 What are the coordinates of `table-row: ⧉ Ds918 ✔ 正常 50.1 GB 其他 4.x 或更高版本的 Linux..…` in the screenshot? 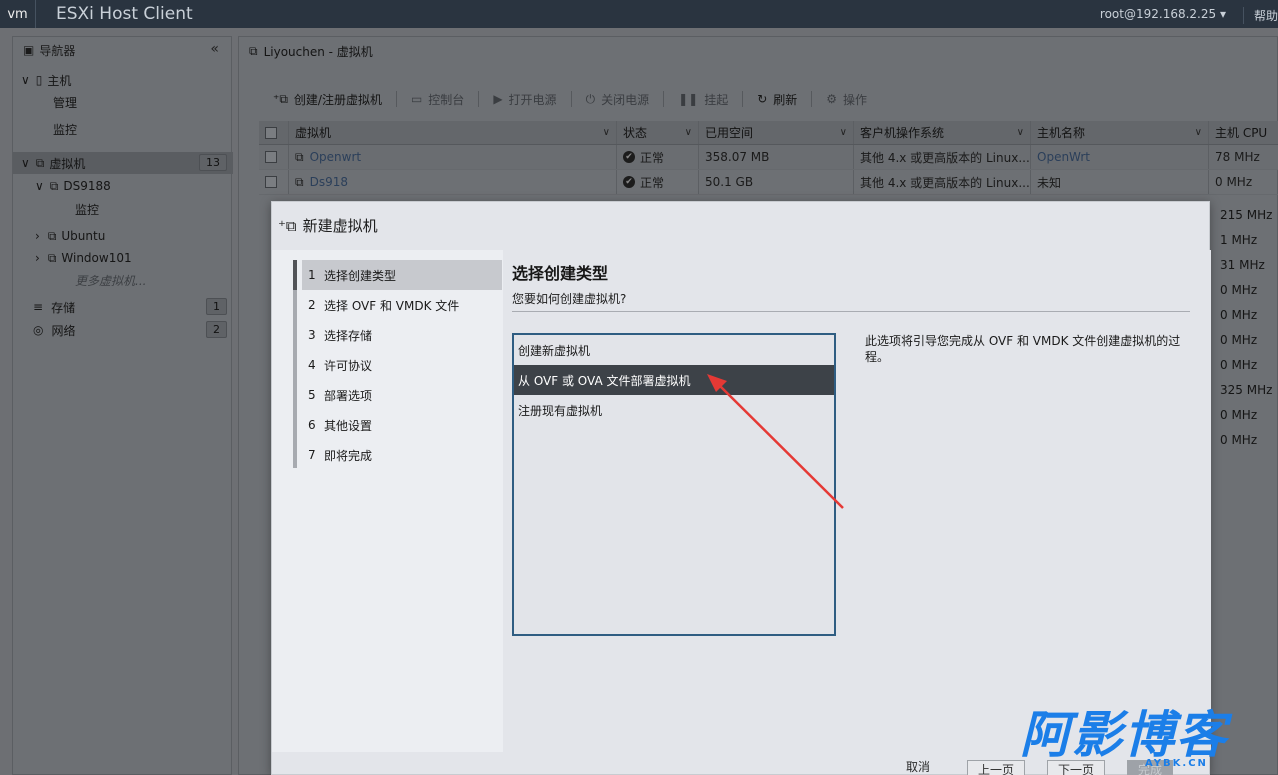 It's located at (768, 182).